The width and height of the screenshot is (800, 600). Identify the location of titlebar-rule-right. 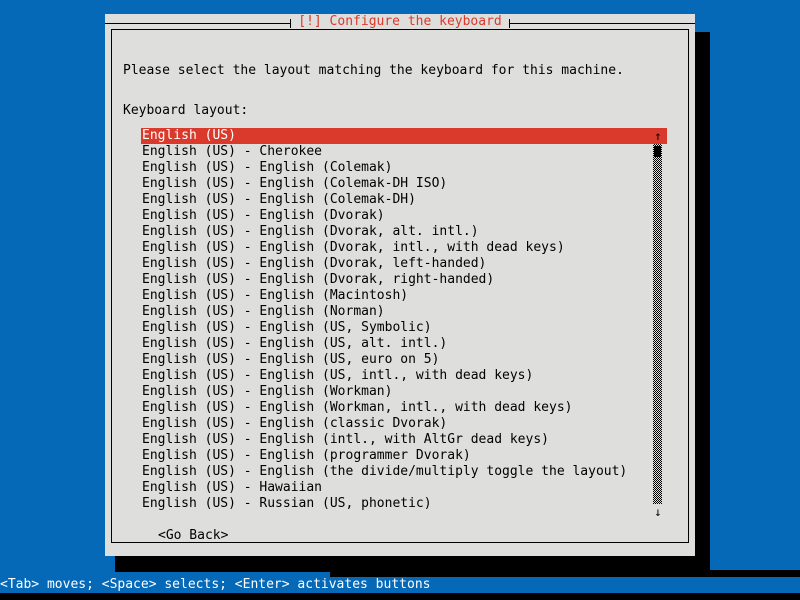
(601, 23).